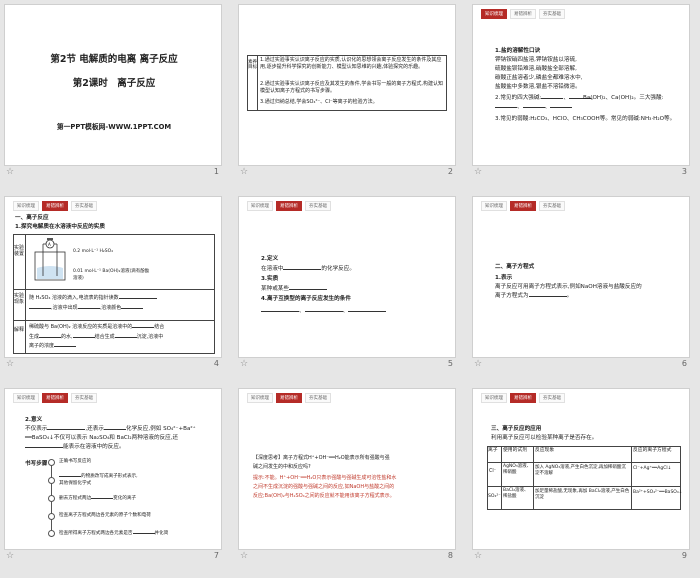  I want to click on svg-text: A, so click(49, 244).